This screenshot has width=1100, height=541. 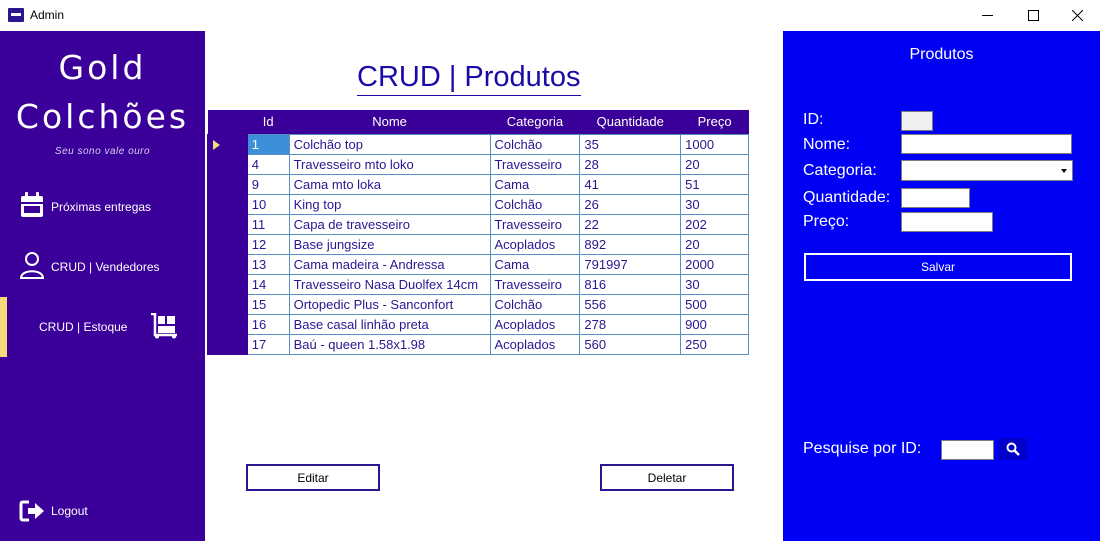 What do you see at coordinates (268, 144) in the screenshot?
I see `cell-id: 1` at bounding box center [268, 144].